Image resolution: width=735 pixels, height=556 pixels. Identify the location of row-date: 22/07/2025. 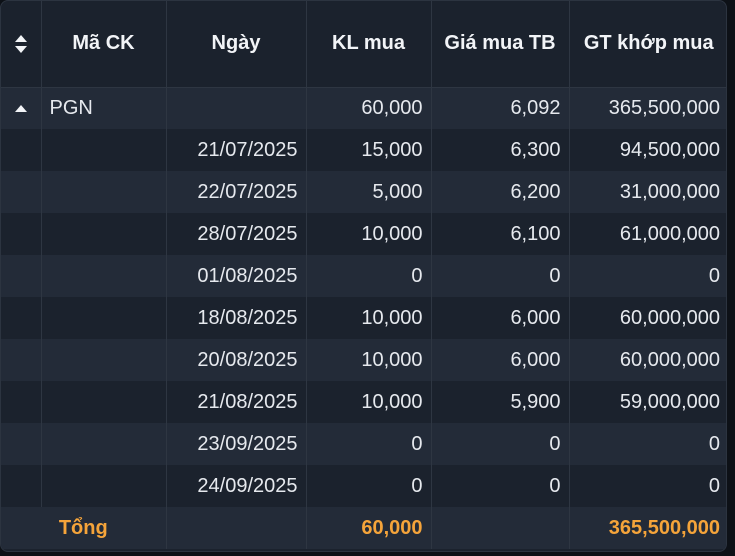
(236, 192).